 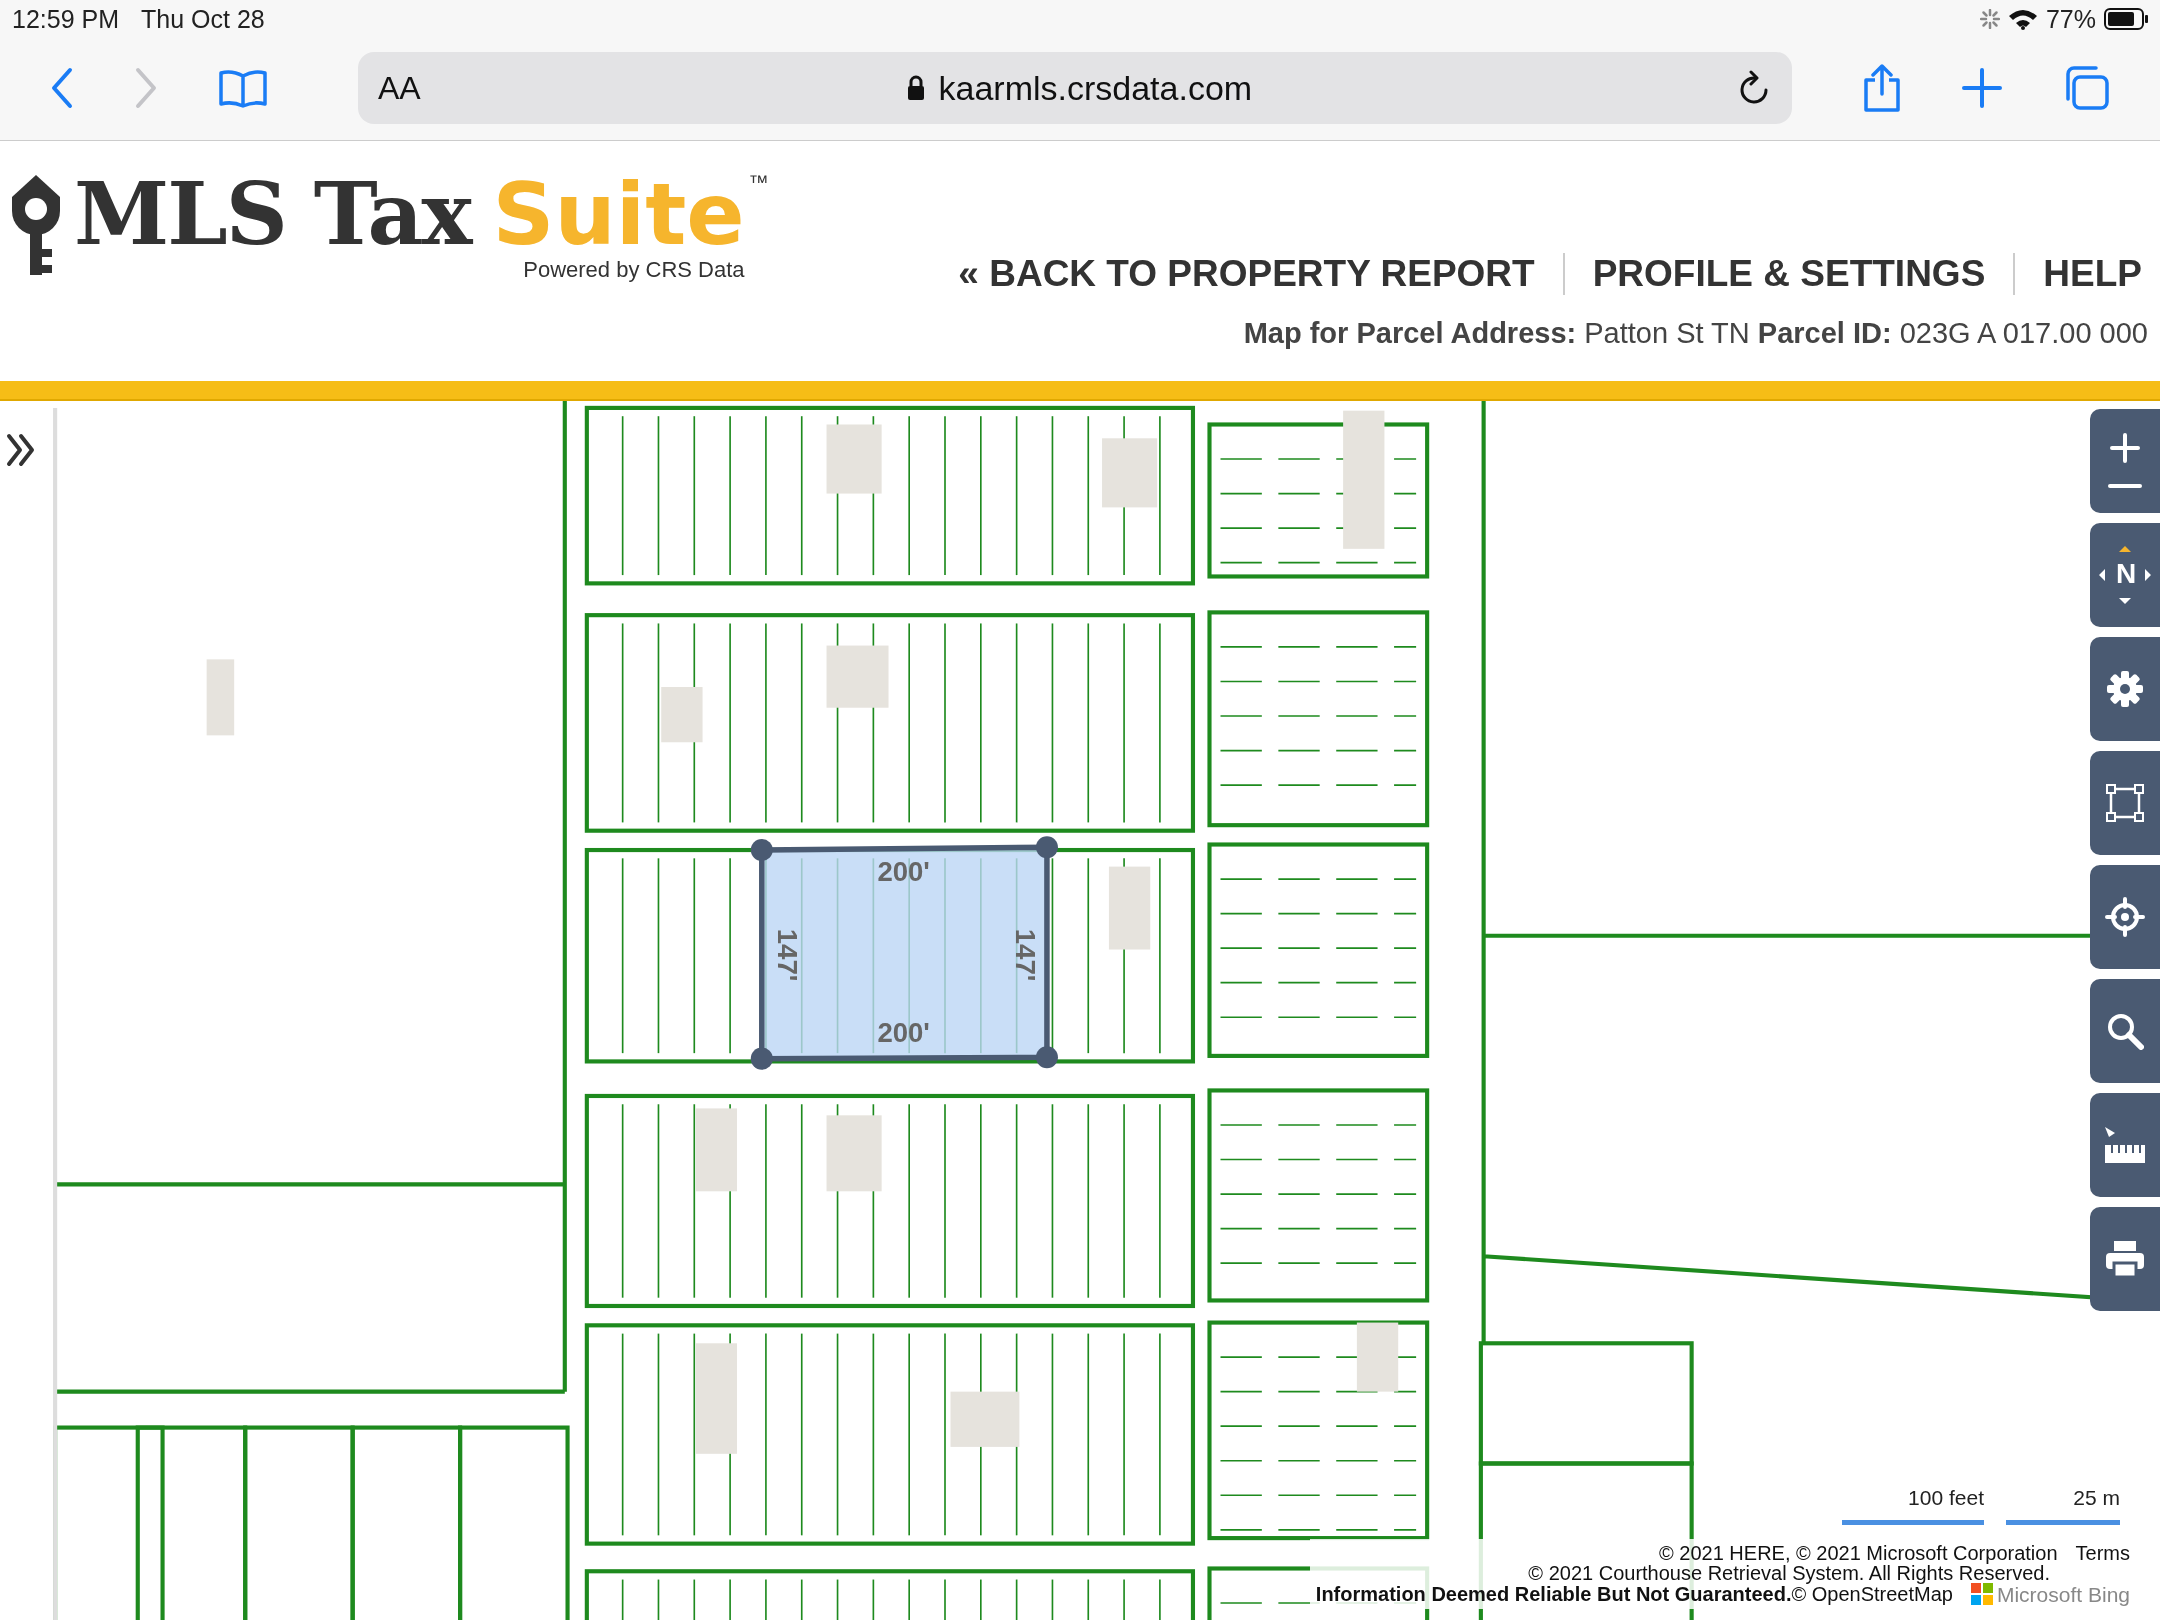 What do you see at coordinates (62, 88) in the screenshot?
I see `back-icon` at bounding box center [62, 88].